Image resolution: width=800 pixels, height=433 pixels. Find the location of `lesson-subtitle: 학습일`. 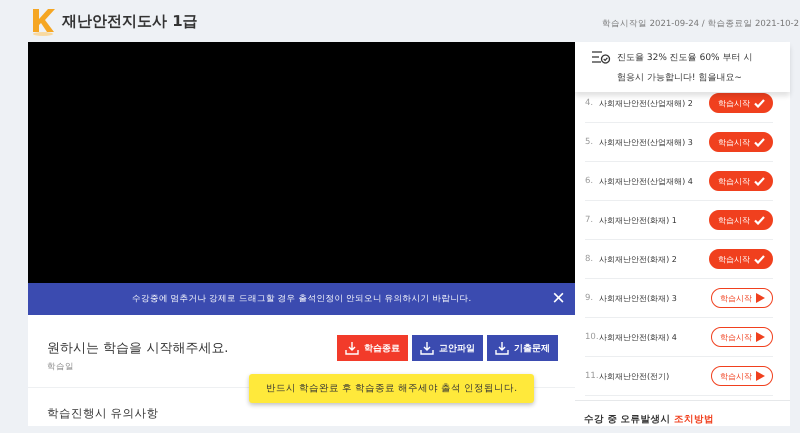

lesson-subtitle: 학습일 is located at coordinates (61, 367).